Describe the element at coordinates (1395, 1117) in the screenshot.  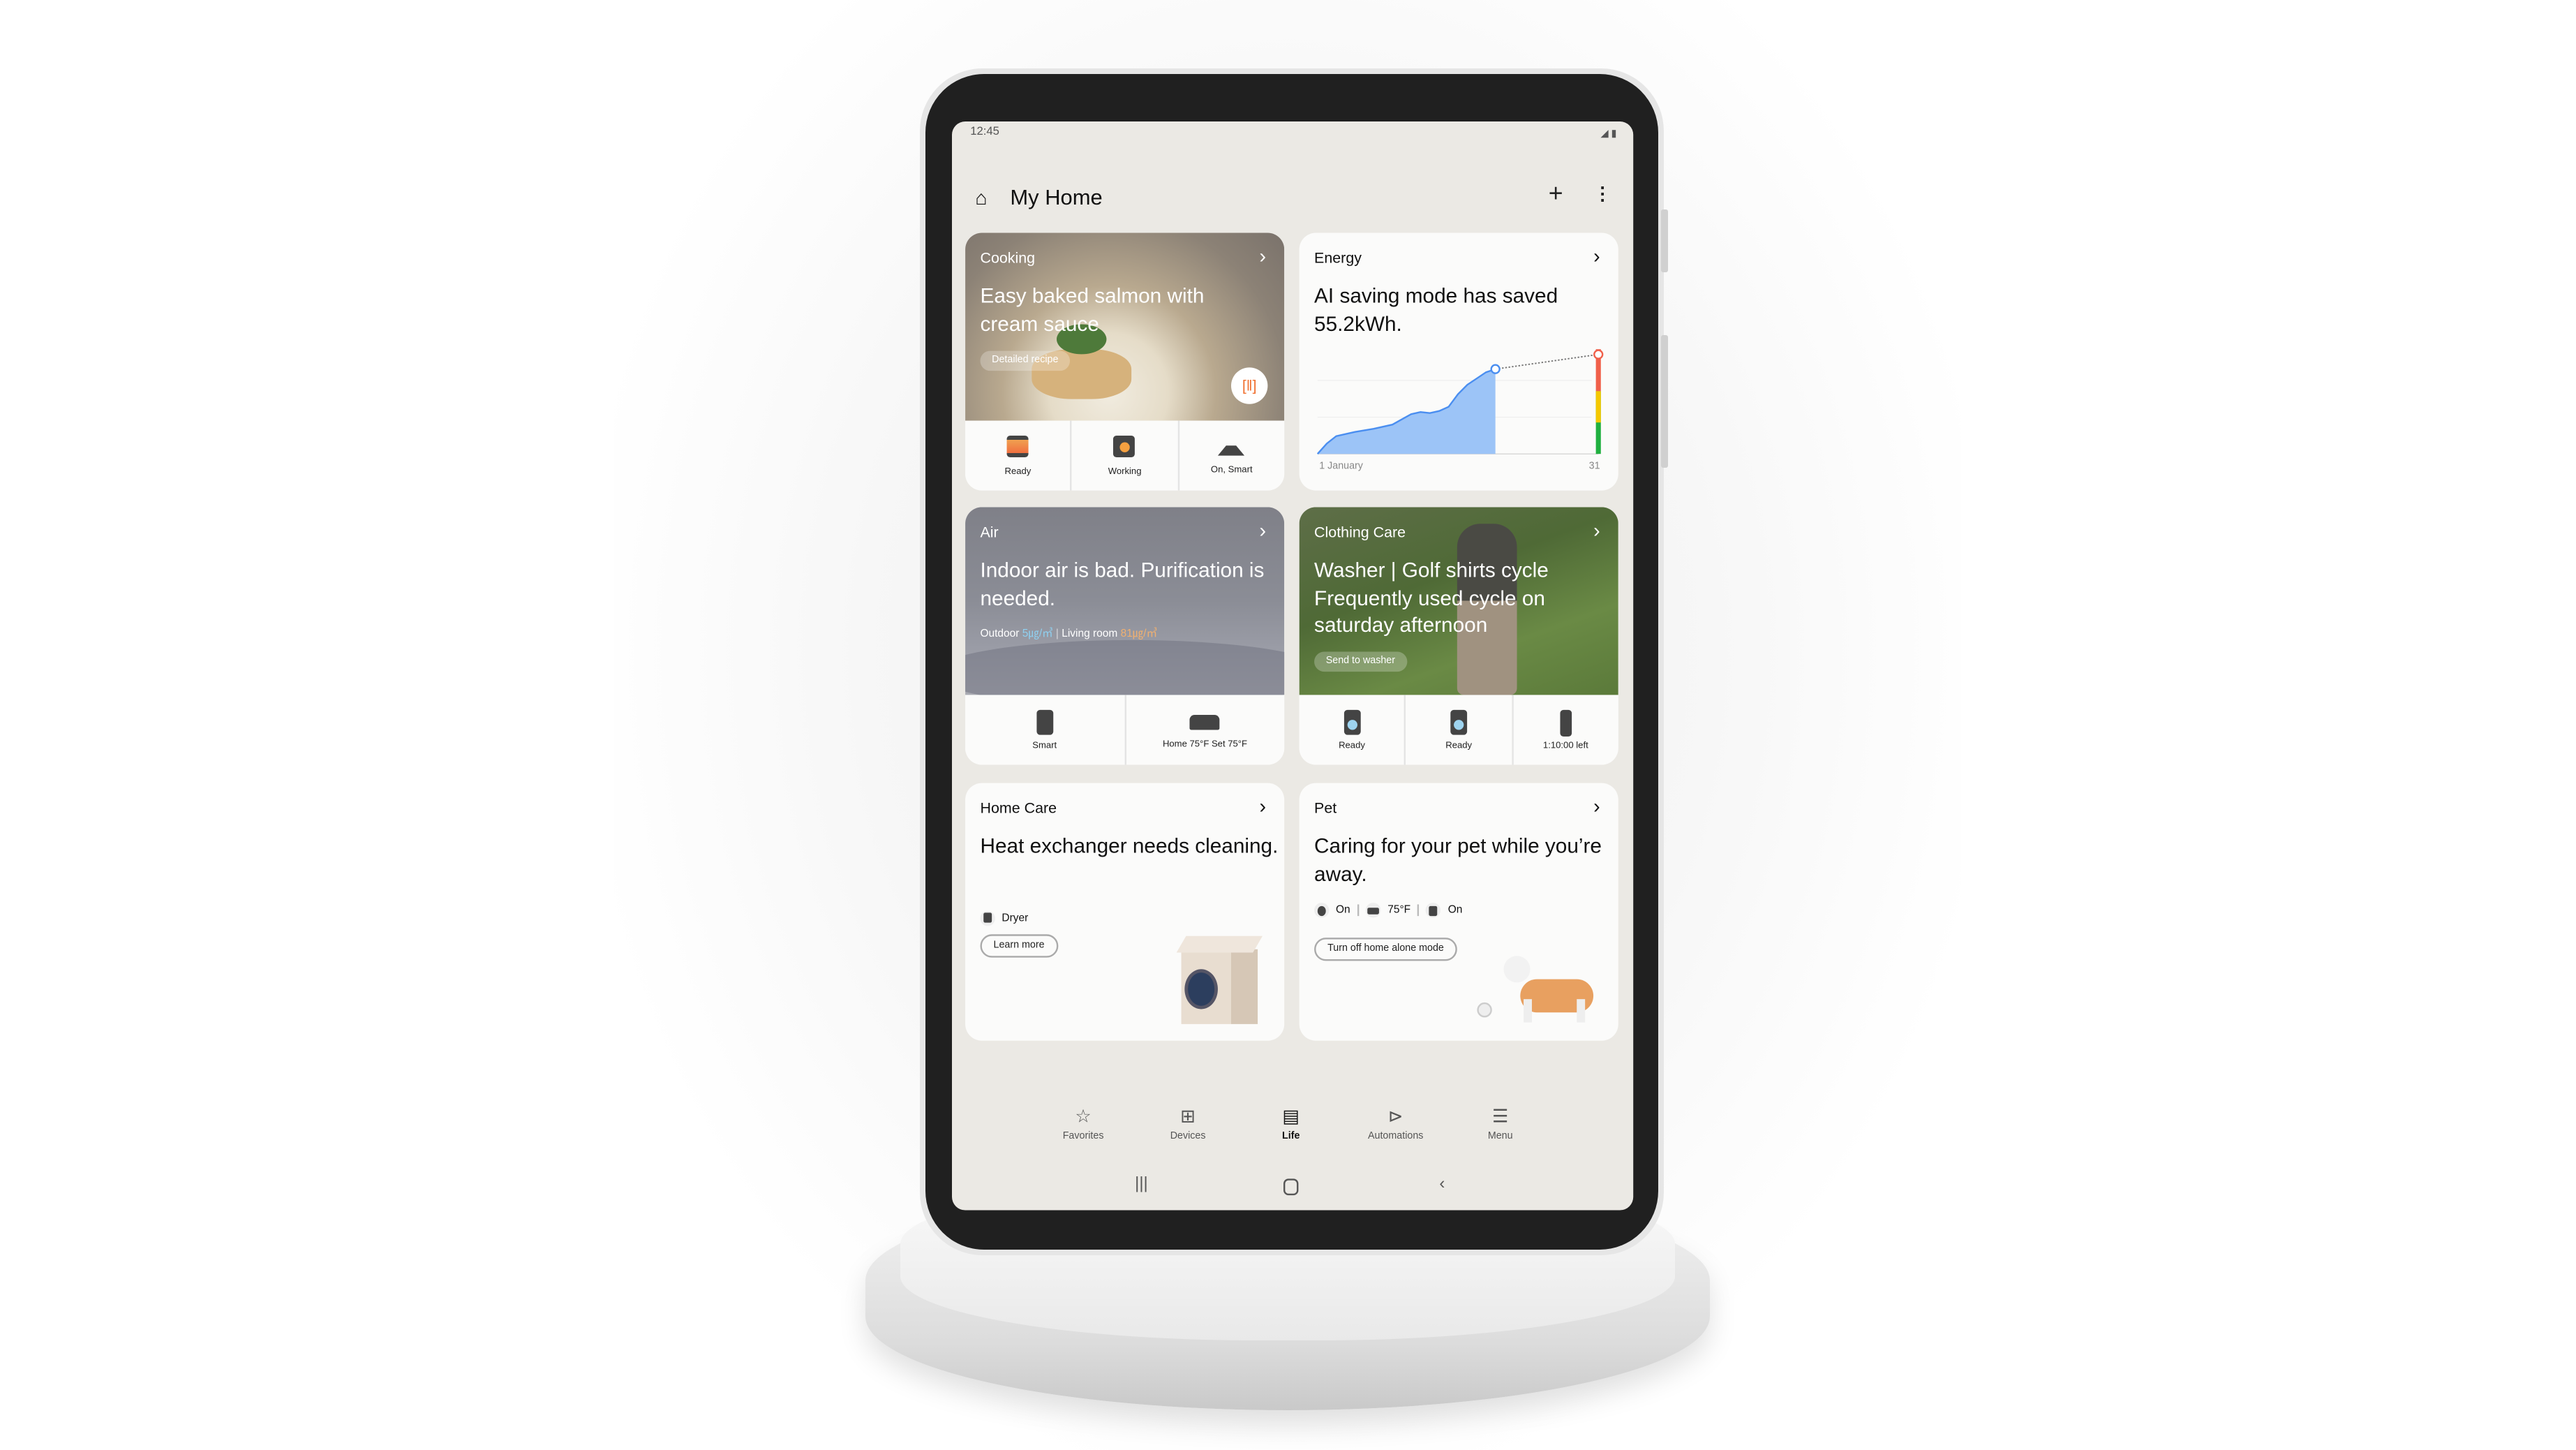
I see `play-circle-icon: ⊳` at that location.